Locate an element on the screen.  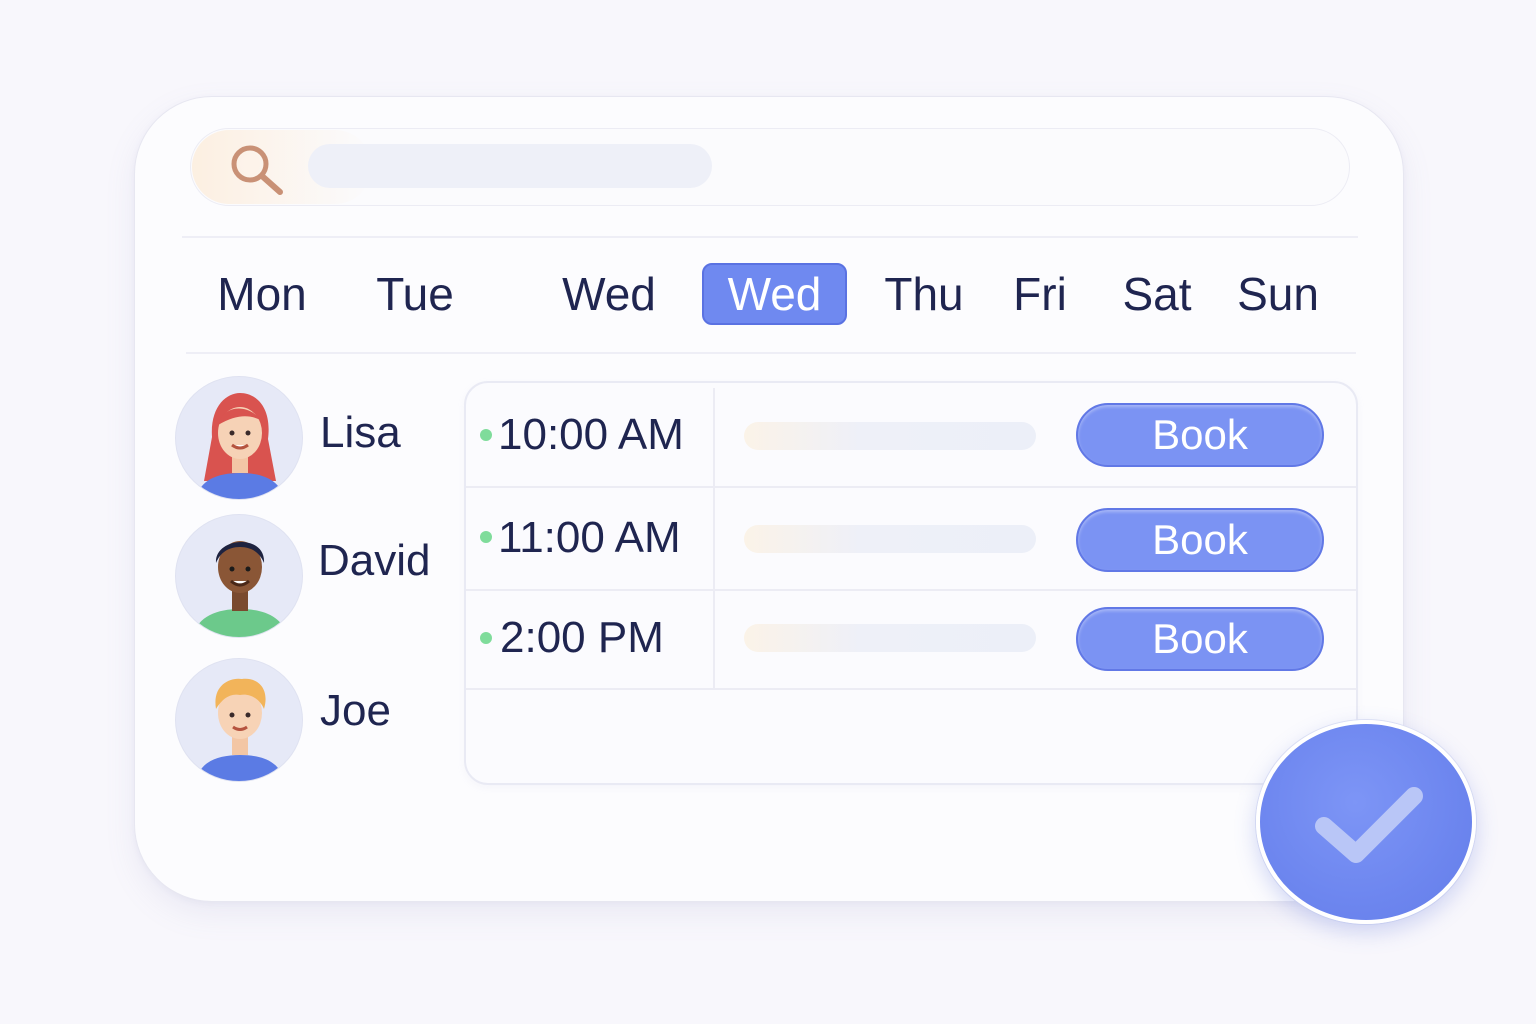
person-name-david: David is located at coordinates (374, 560).